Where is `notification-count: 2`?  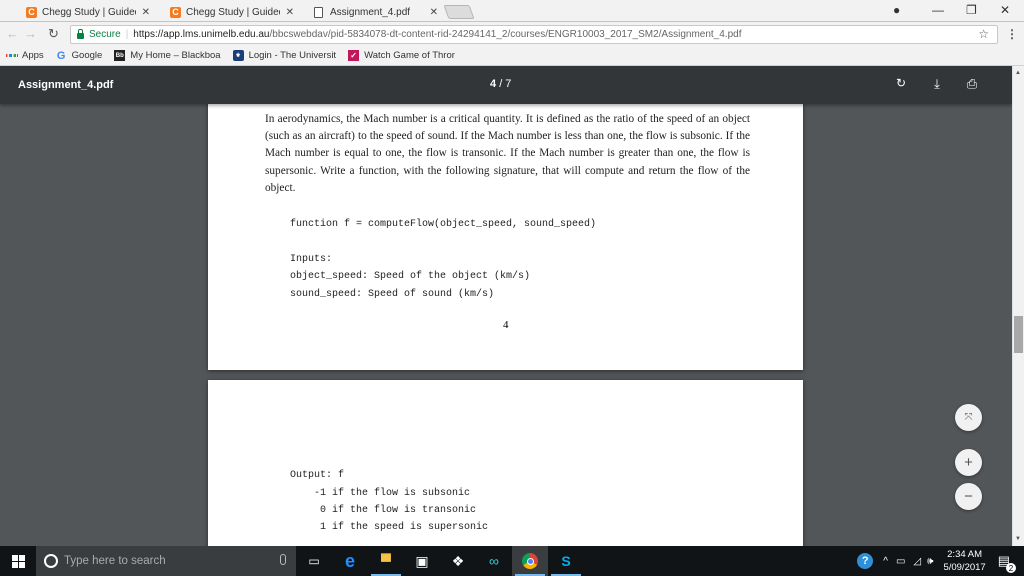
notification-count: 2 is located at coordinates (1011, 568).